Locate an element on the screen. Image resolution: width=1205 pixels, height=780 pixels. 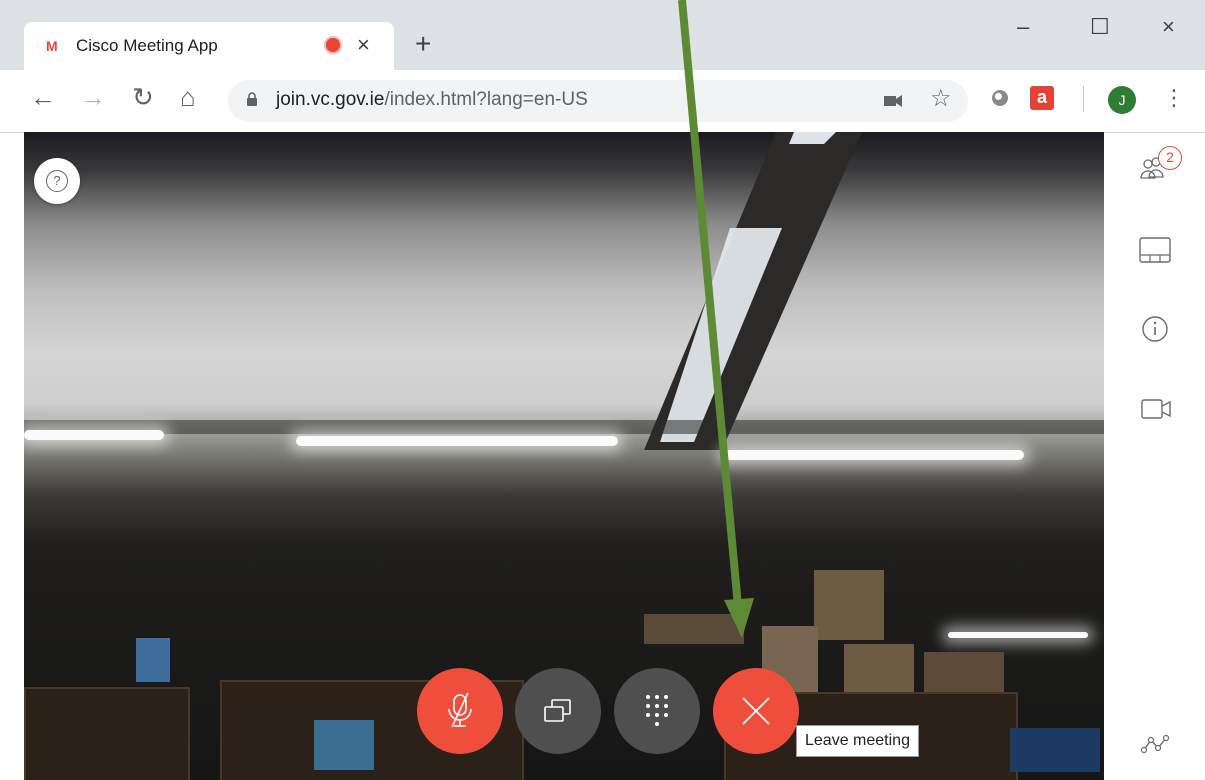
minimize-button: – is located at coordinates (1023, 27).